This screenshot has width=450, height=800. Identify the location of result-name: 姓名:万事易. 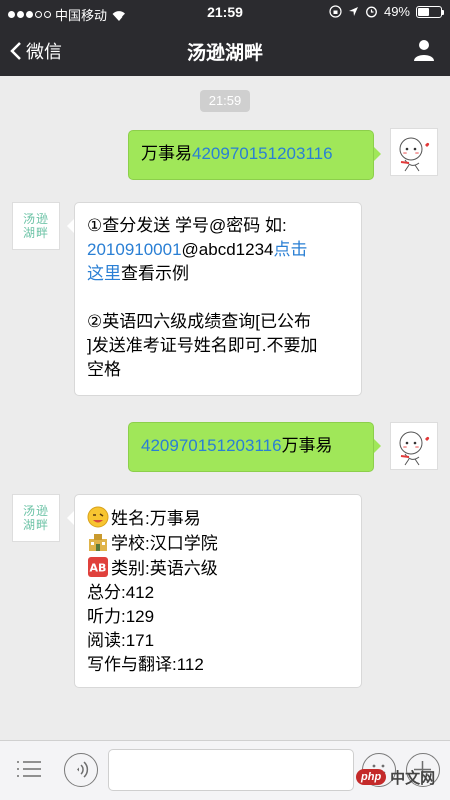
(218, 518).